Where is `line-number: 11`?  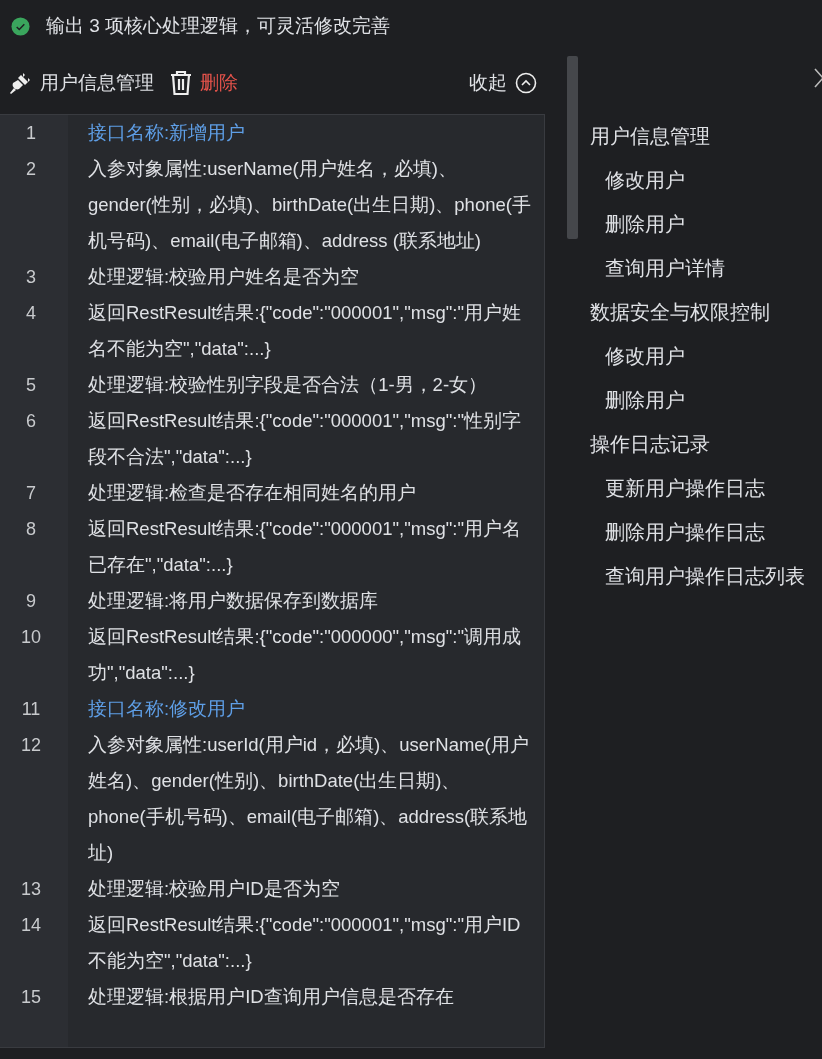
line-number: 11 is located at coordinates (31, 709).